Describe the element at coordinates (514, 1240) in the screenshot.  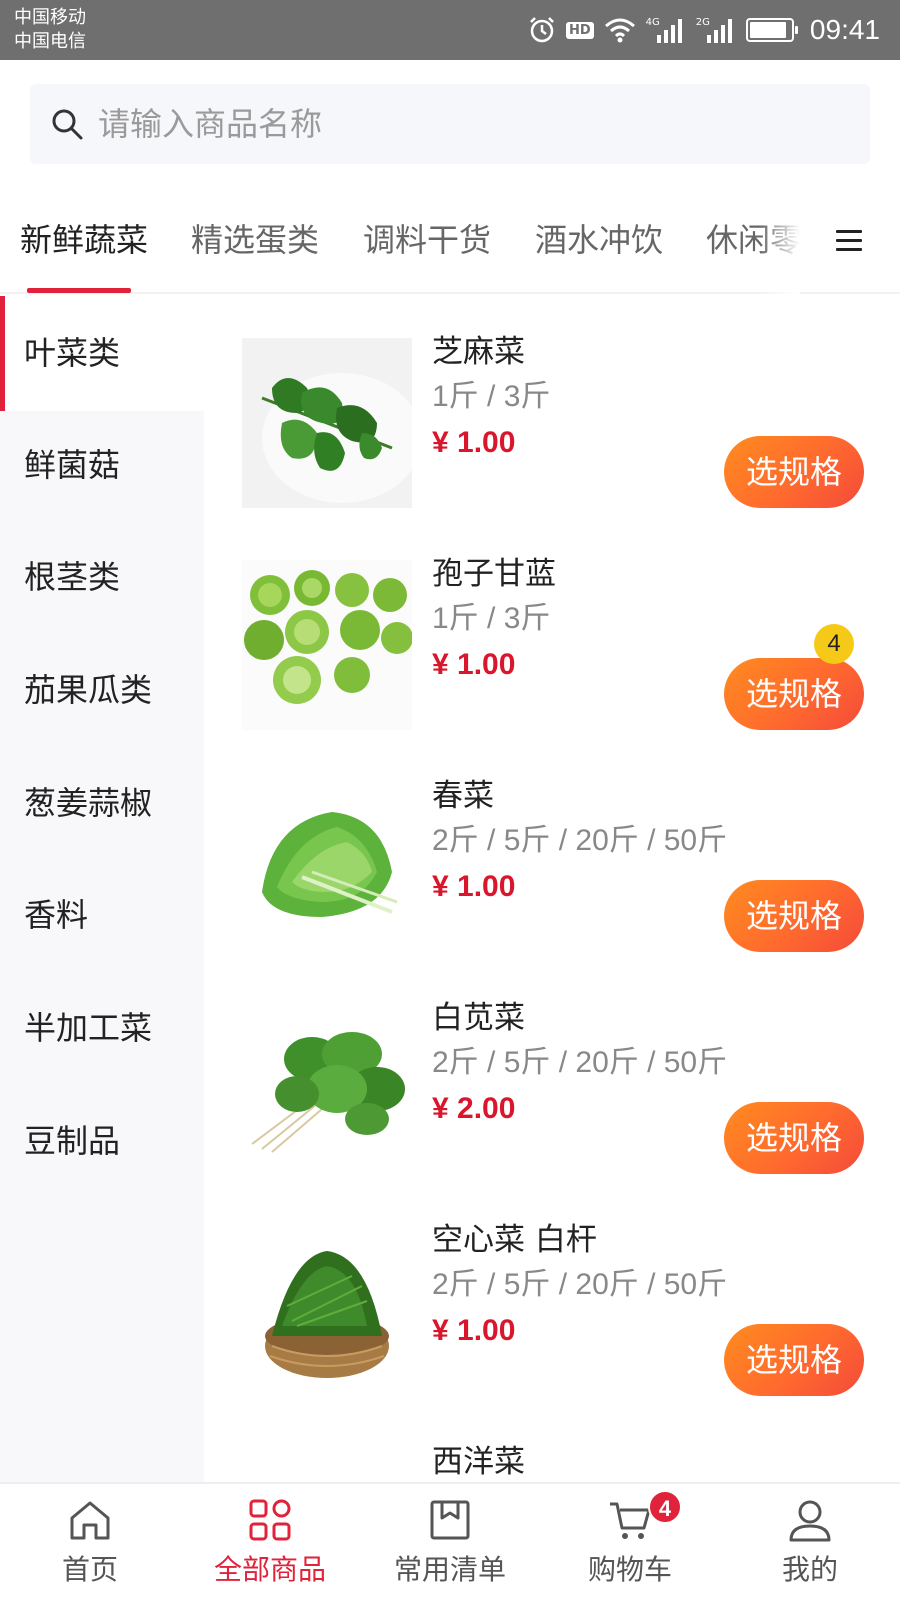
I see `product-name: 空心菜 白杆` at that location.